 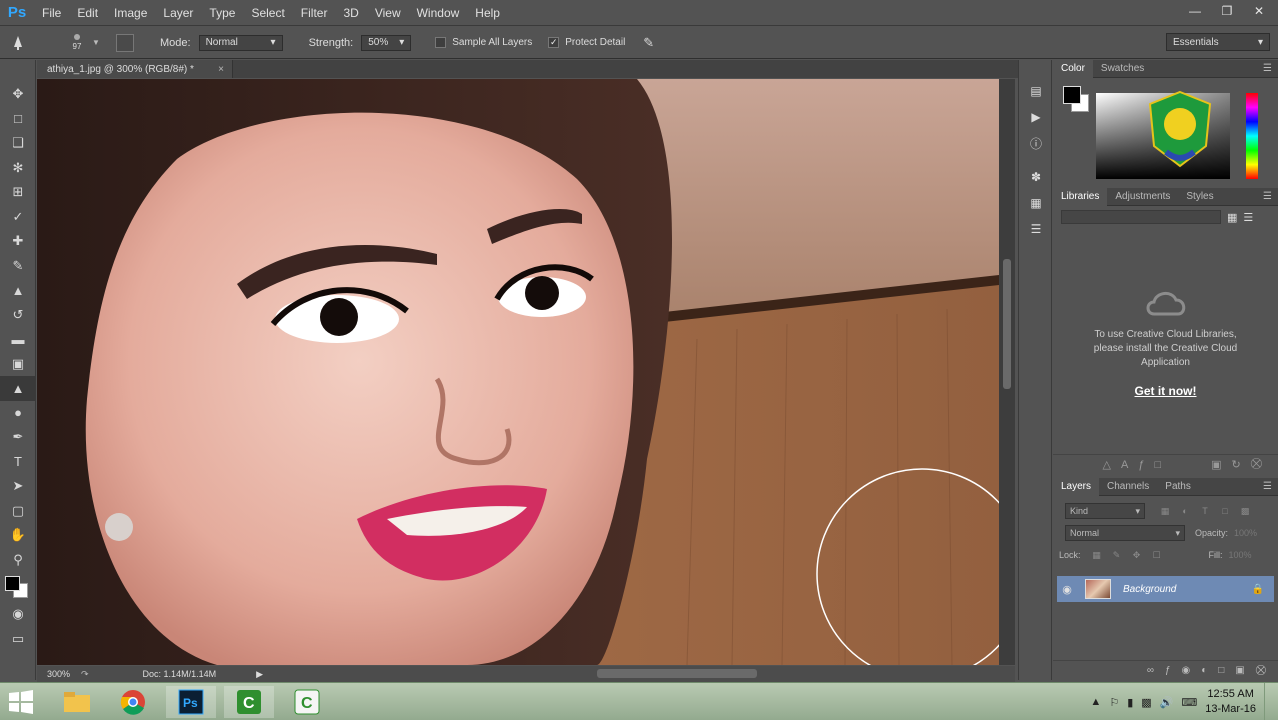 What do you see at coordinates (18, 339) in the screenshot?
I see `eraser-tool-icon: ▬` at bounding box center [18, 339].